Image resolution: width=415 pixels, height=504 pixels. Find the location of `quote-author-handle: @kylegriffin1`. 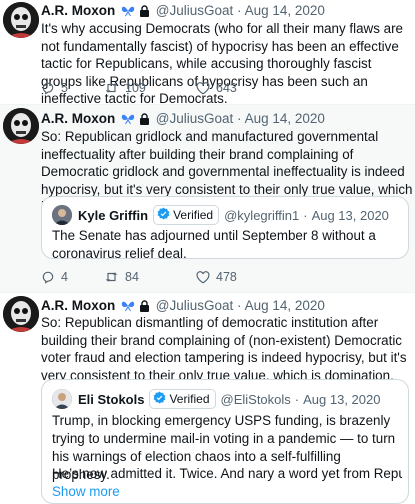

quote-author-handle: @kylegriffin1 is located at coordinates (262, 215).